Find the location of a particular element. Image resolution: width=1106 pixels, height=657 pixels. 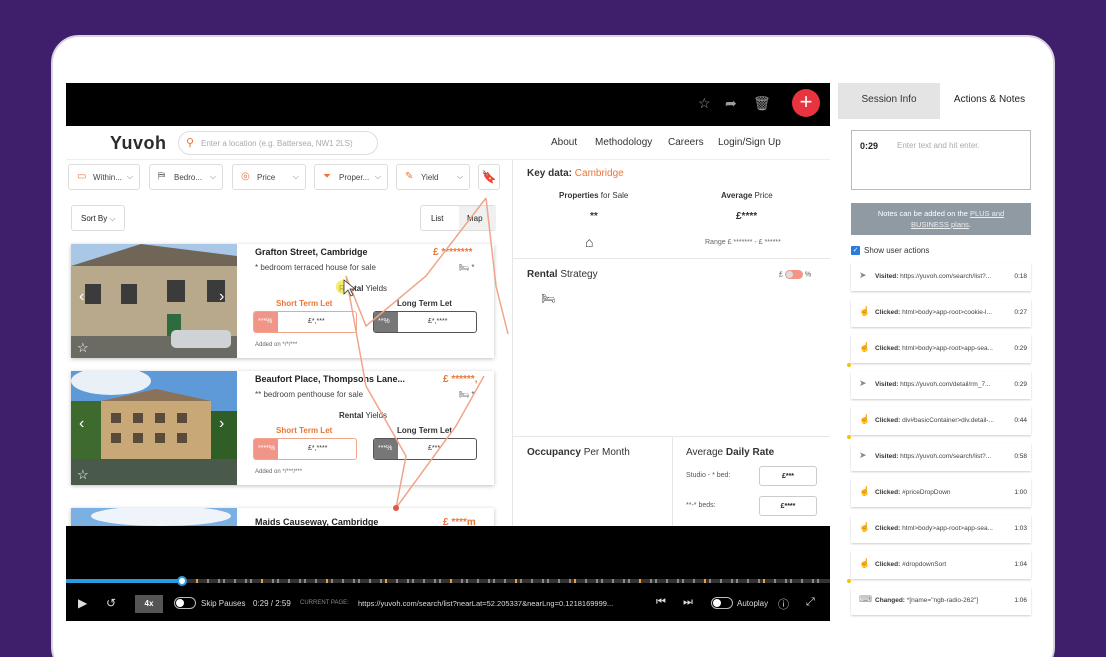

action-item: ☝ Clicked: #dropdownSort 1:04 is located at coordinates (941, 565).